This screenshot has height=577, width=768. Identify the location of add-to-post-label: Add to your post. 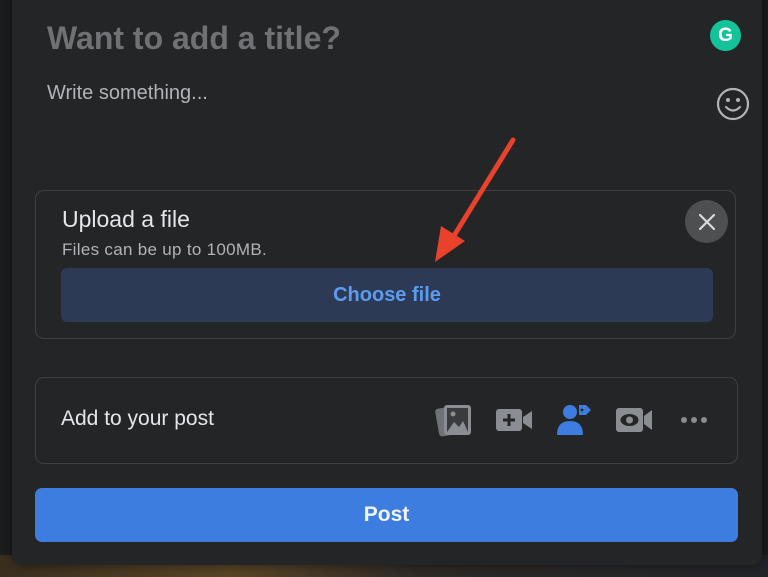
(137, 418).